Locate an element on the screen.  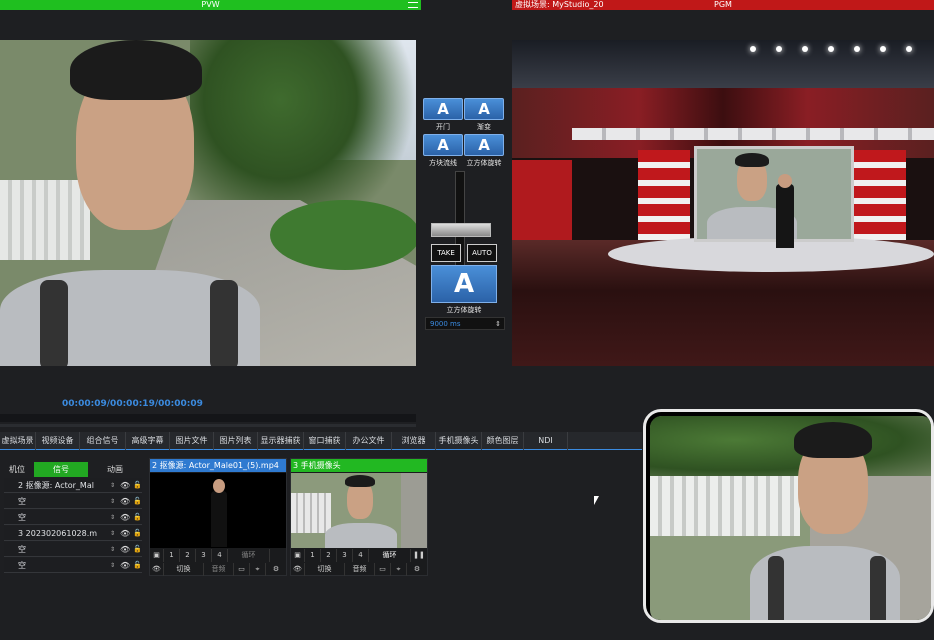
list-item: 2 抠像源: Actor_Mal ⇕ 👁 🔓 is located at coordinates (73, 485).